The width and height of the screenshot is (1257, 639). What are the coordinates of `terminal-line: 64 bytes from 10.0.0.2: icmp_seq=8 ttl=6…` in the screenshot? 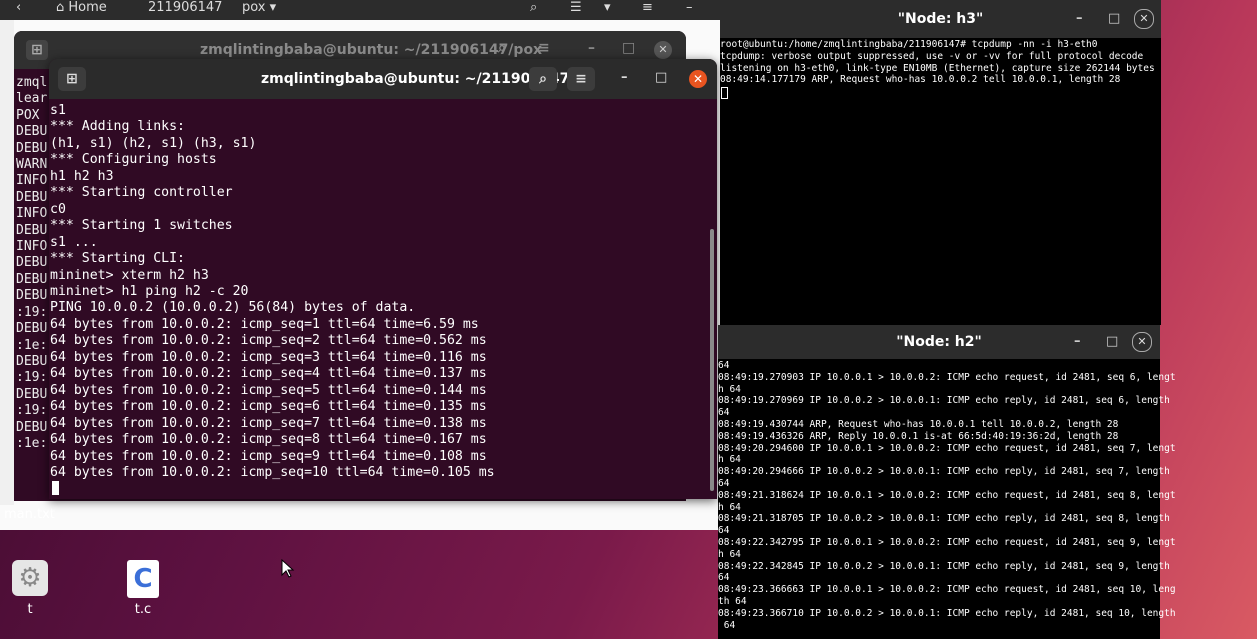 It's located at (268, 440).